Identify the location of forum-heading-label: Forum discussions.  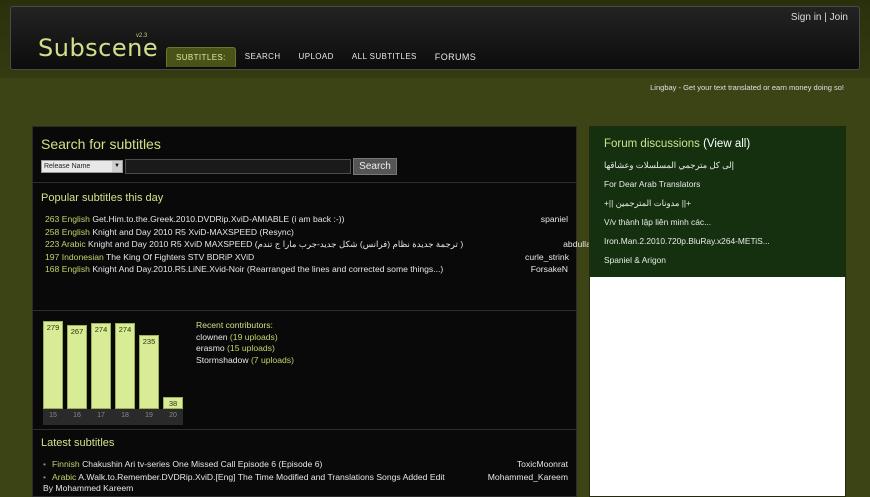
(652, 144).